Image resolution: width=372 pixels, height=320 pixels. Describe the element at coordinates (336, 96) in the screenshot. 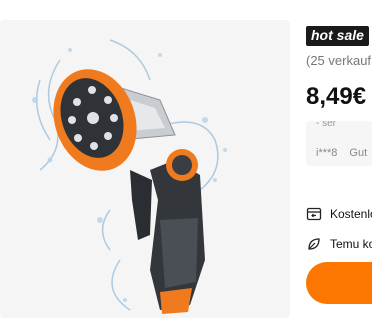

I see `product-price: 8,49€` at that location.